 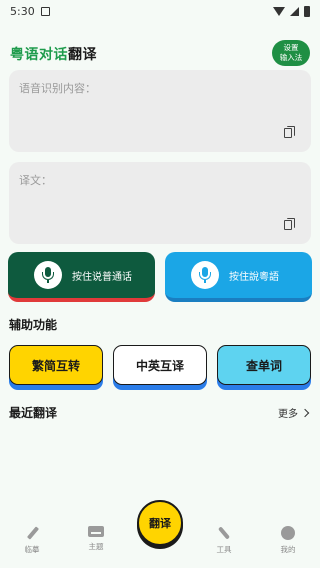 I want to click on recent-section-title: 最近翻译, so click(x=33, y=413).